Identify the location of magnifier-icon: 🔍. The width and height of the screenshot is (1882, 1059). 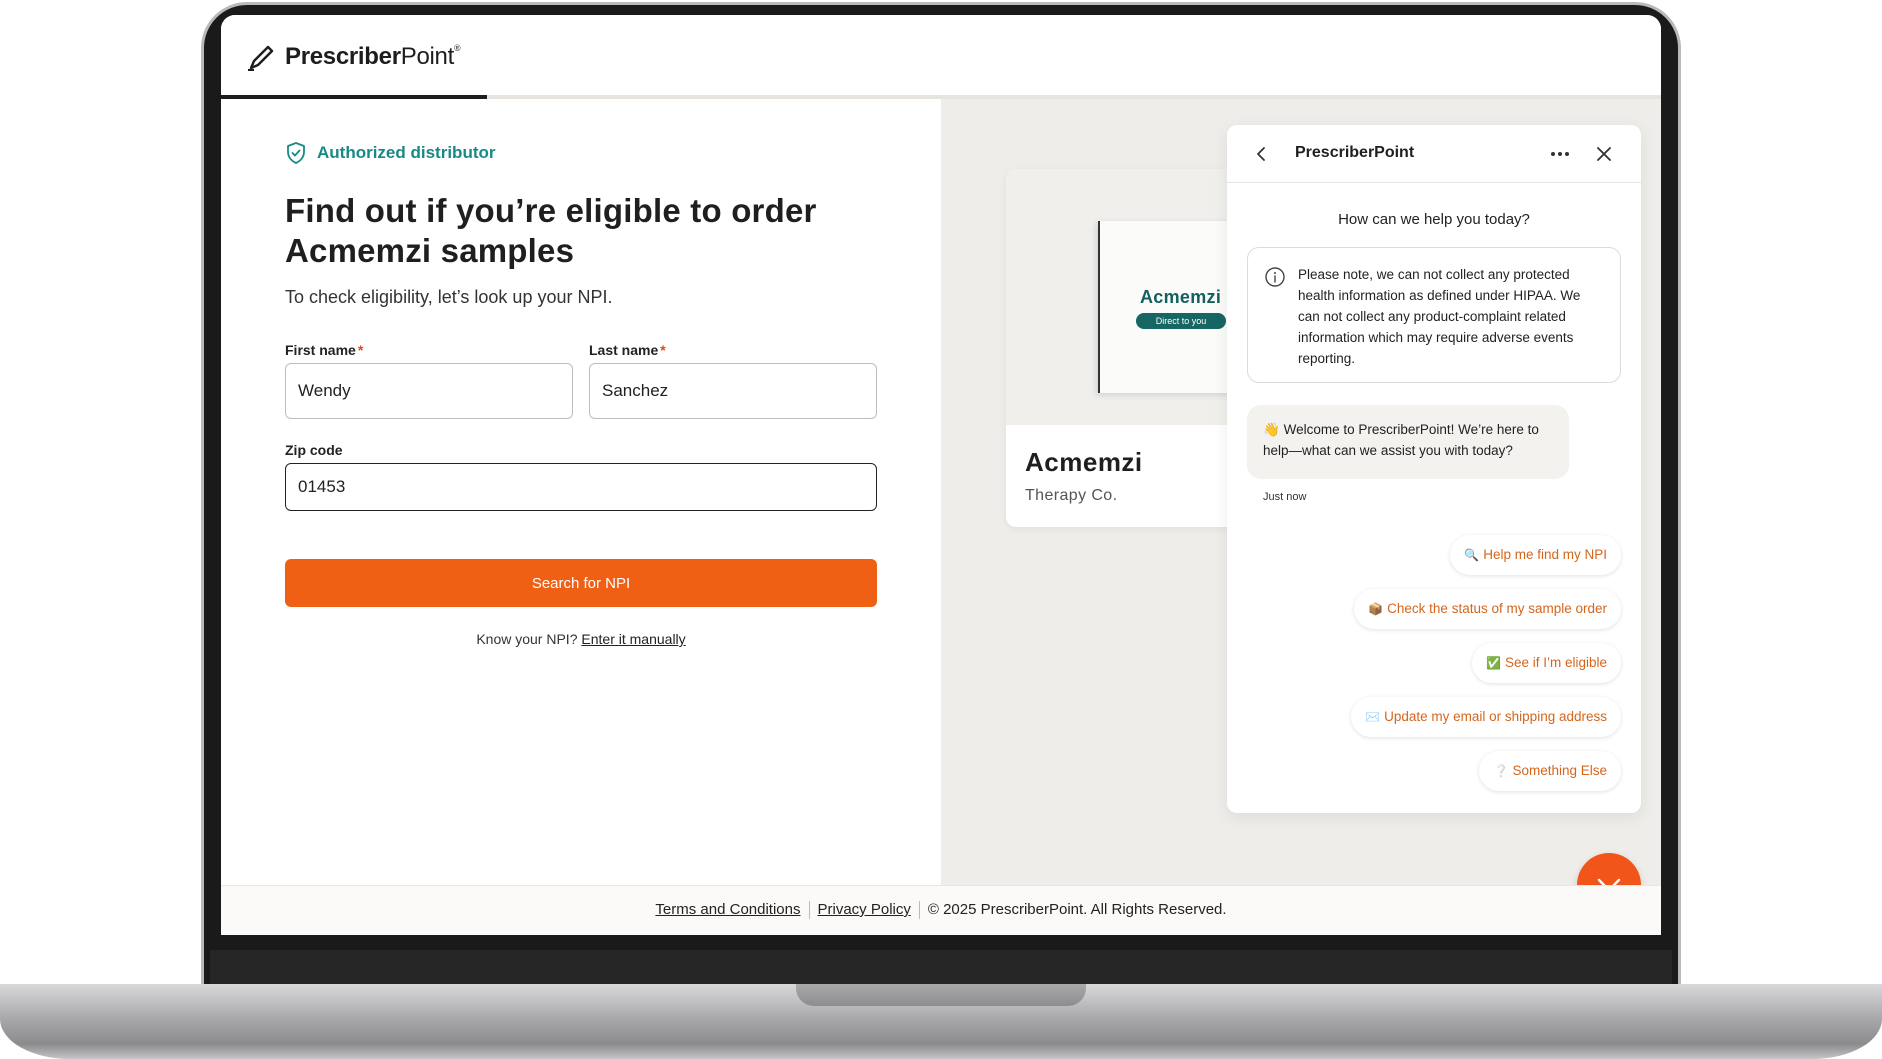
(1472, 555).